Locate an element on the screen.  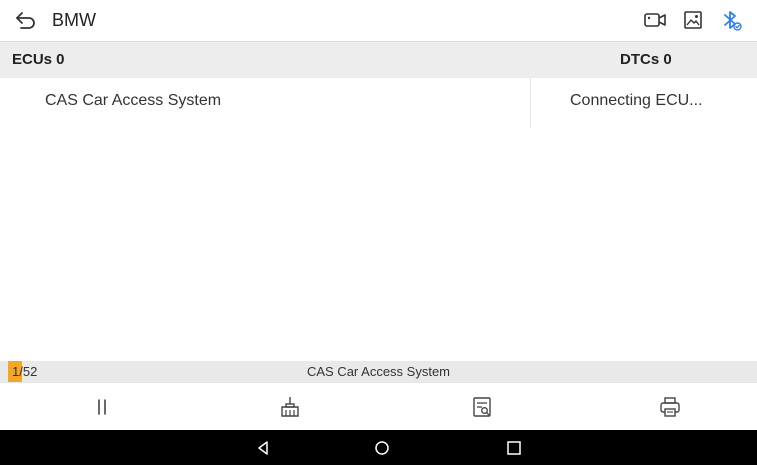
back-button is located at coordinates (26, 20).